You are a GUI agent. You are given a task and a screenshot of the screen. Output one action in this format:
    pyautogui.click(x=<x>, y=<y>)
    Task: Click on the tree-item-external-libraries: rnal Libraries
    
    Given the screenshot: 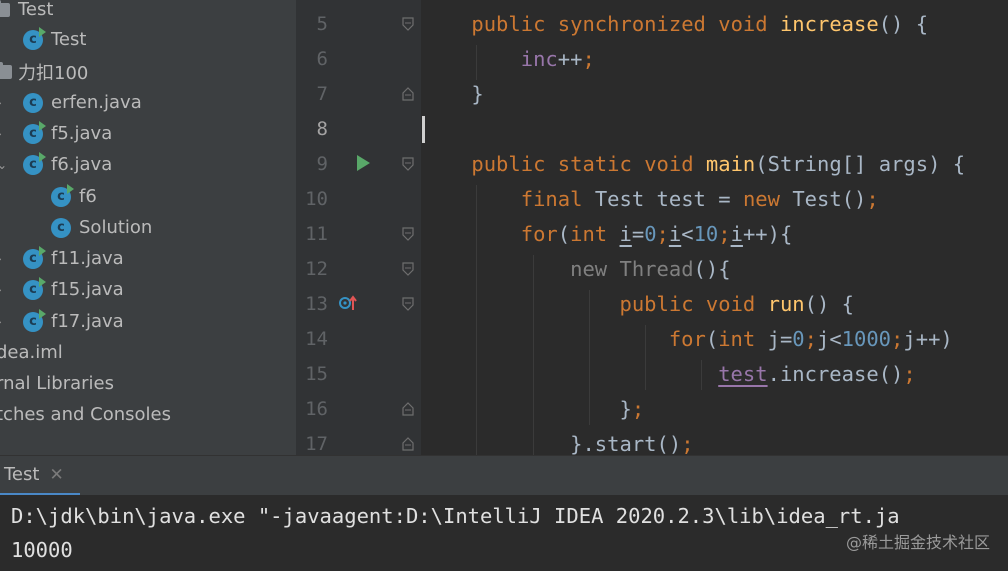 What is the action you would take?
    pyautogui.click(x=57, y=383)
    